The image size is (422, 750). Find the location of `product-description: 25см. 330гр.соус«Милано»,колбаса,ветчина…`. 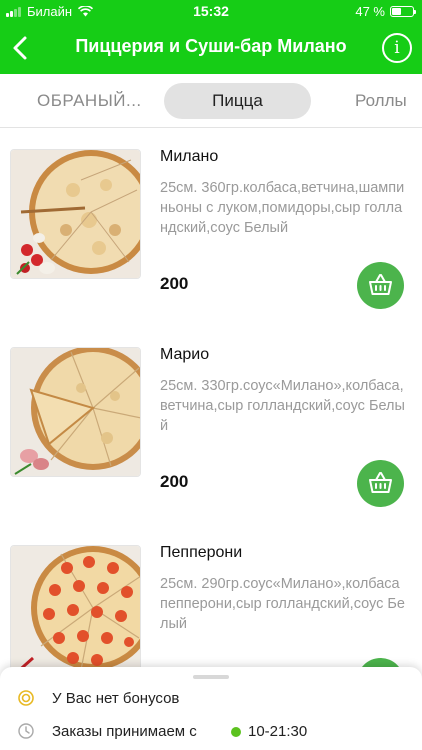

product-description: 25см. 330гр.соус«Милано»,колбаса,ветчина… is located at coordinates (282, 406).